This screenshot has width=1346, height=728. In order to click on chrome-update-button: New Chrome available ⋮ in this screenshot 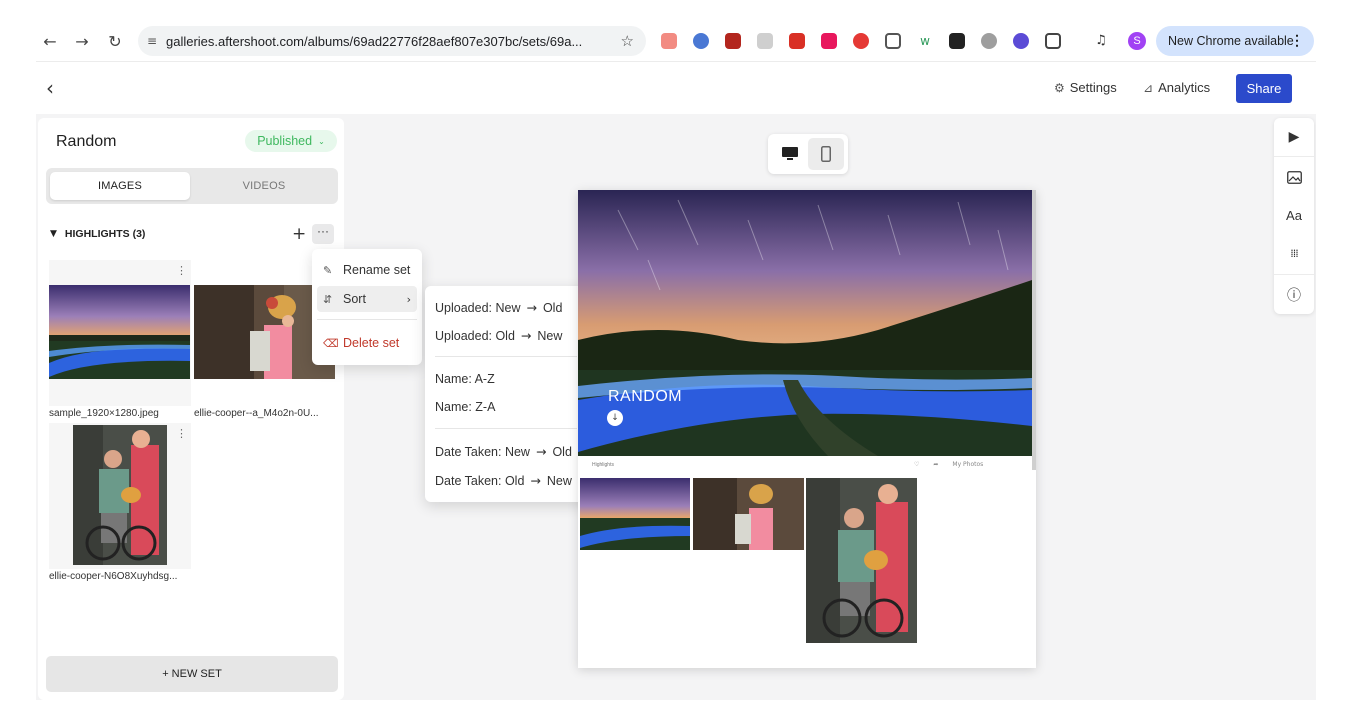, I will do `click(1235, 41)`.